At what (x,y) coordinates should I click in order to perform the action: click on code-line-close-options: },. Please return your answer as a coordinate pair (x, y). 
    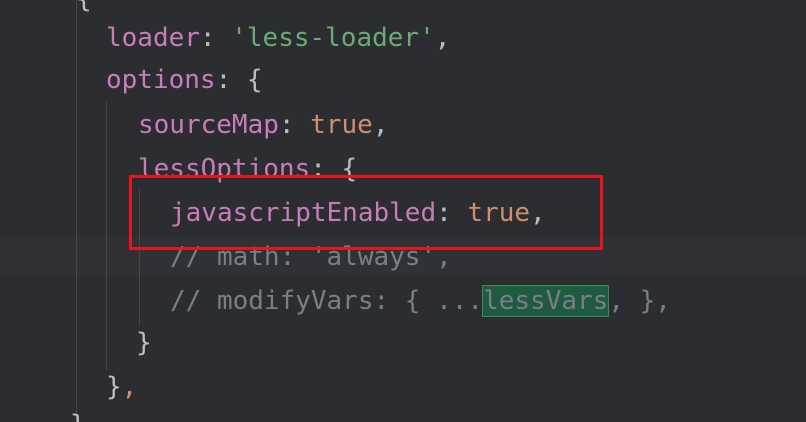
    Looking at the image, I should click on (121, 387).